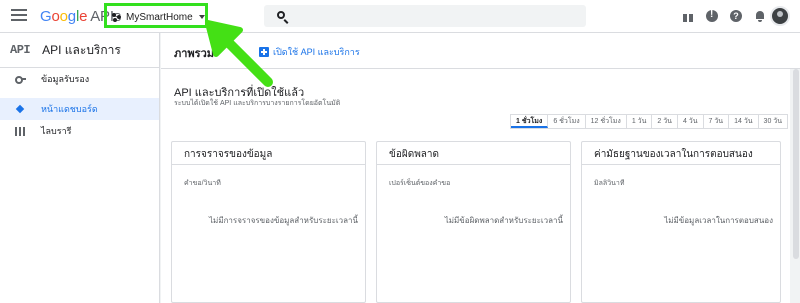 The image size is (800, 303). What do you see at coordinates (65, 79) in the screenshot?
I see `sidebar-item-label: ข้อมูลรับรอง` at bounding box center [65, 79].